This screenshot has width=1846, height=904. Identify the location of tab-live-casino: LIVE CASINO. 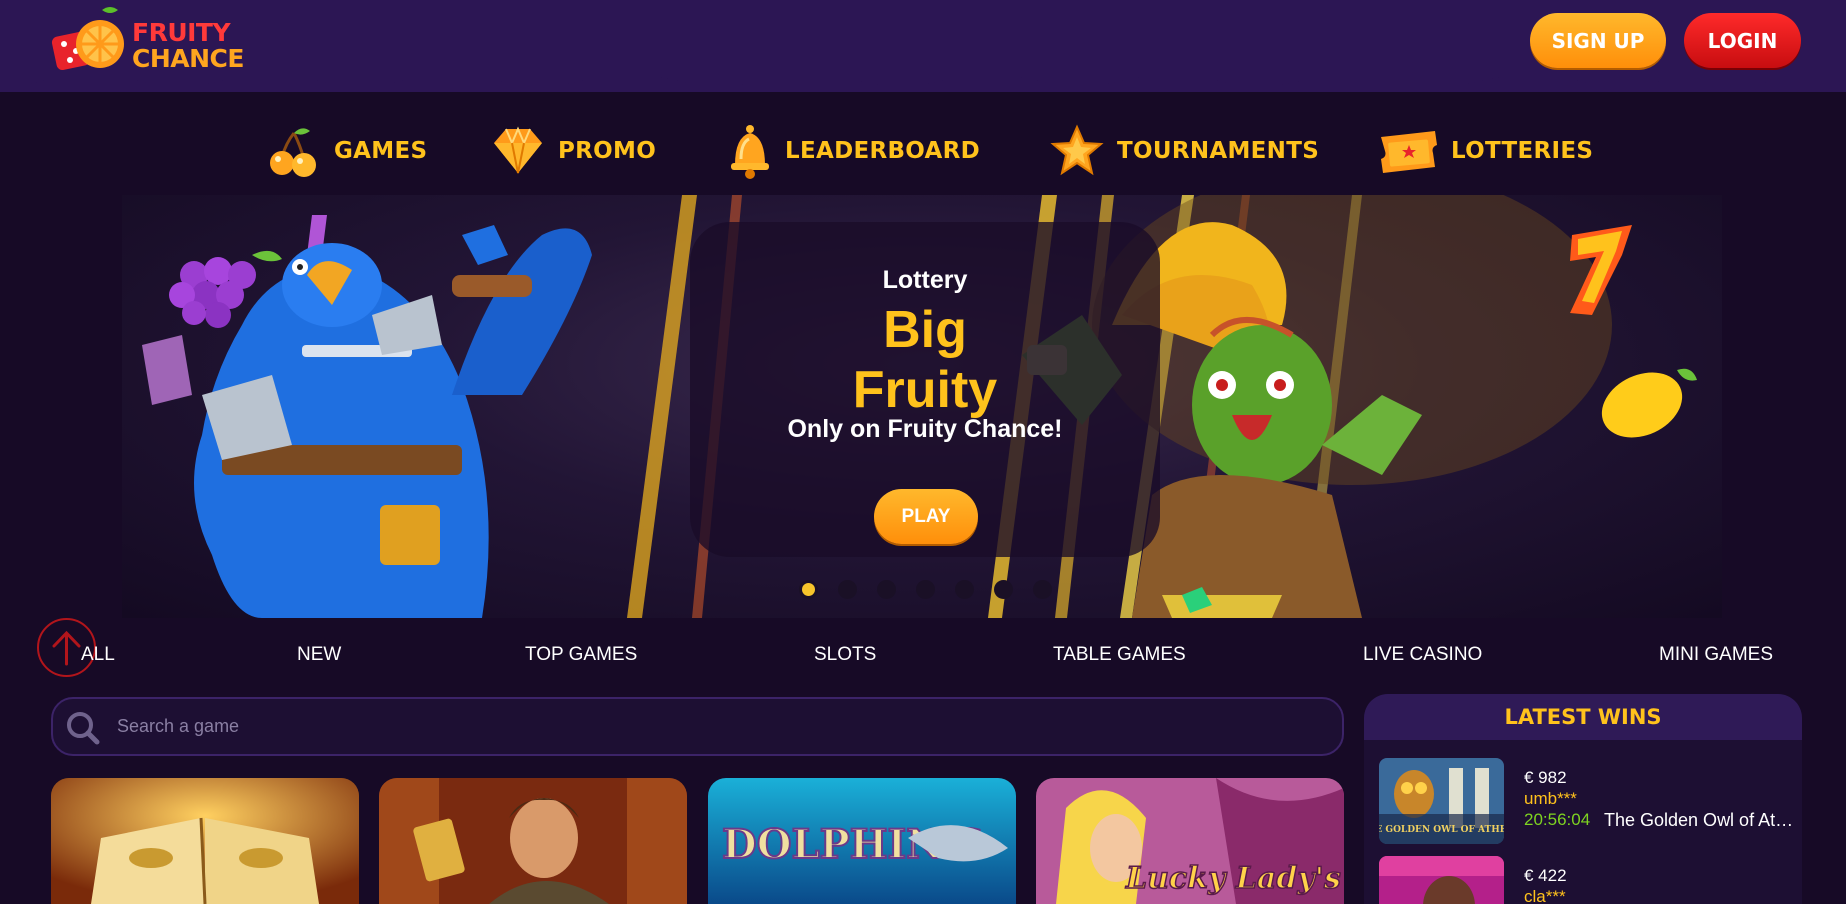
(1422, 655).